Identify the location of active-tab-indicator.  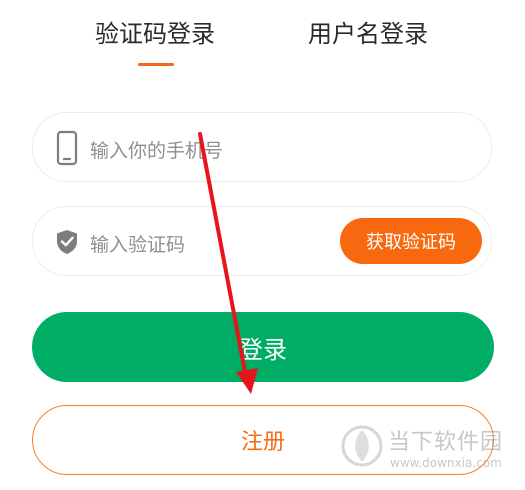
(156, 64).